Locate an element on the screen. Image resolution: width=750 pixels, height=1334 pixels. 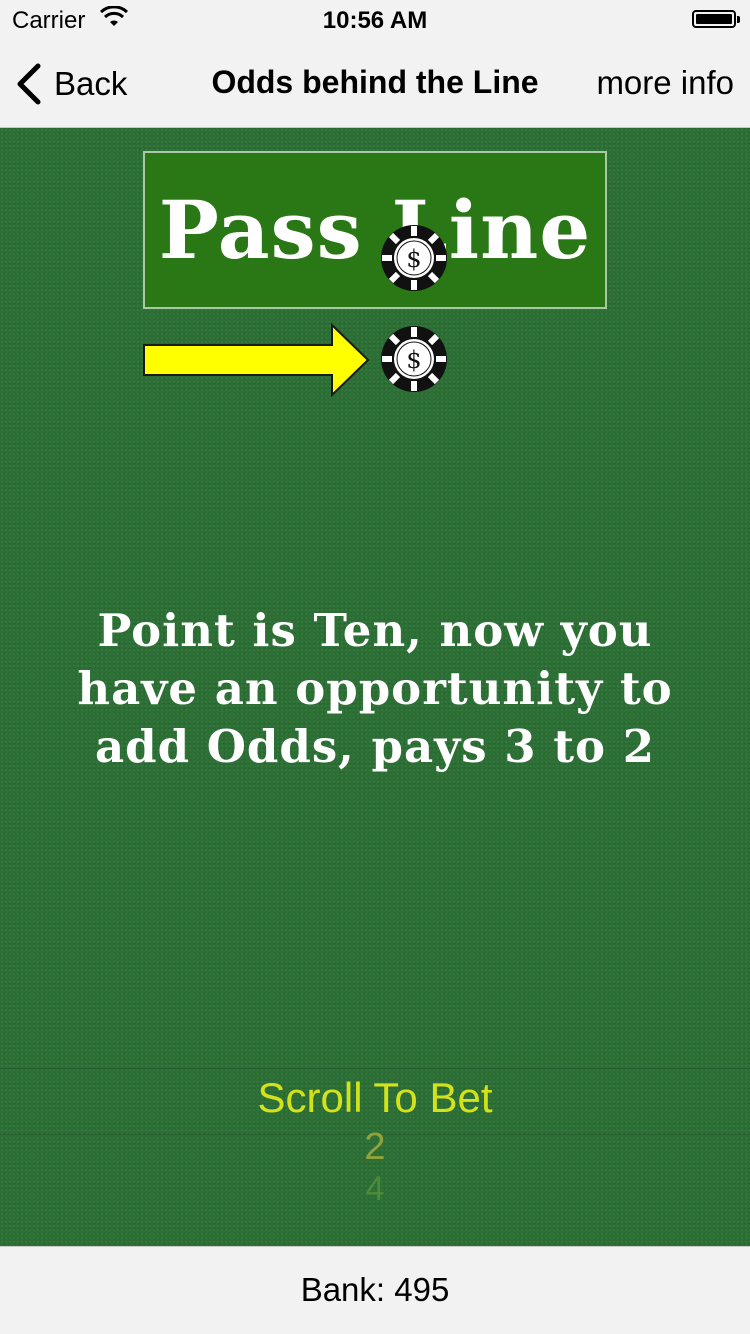
navigation-bar: Back Odds behind the Line more info is located at coordinates (375, 84).